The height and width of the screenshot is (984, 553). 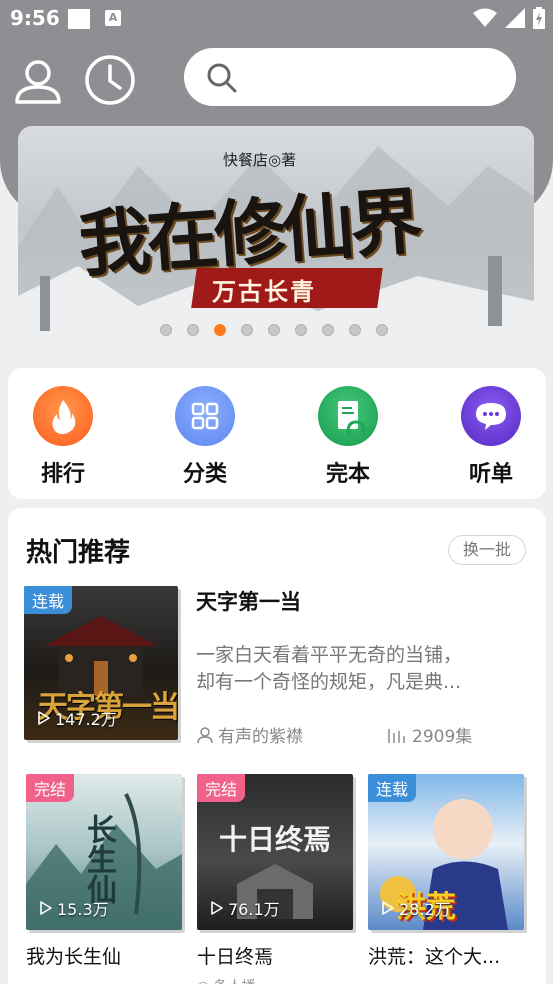 What do you see at coordinates (204, 474) in the screenshot?
I see `category-label: 分类` at bounding box center [204, 474].